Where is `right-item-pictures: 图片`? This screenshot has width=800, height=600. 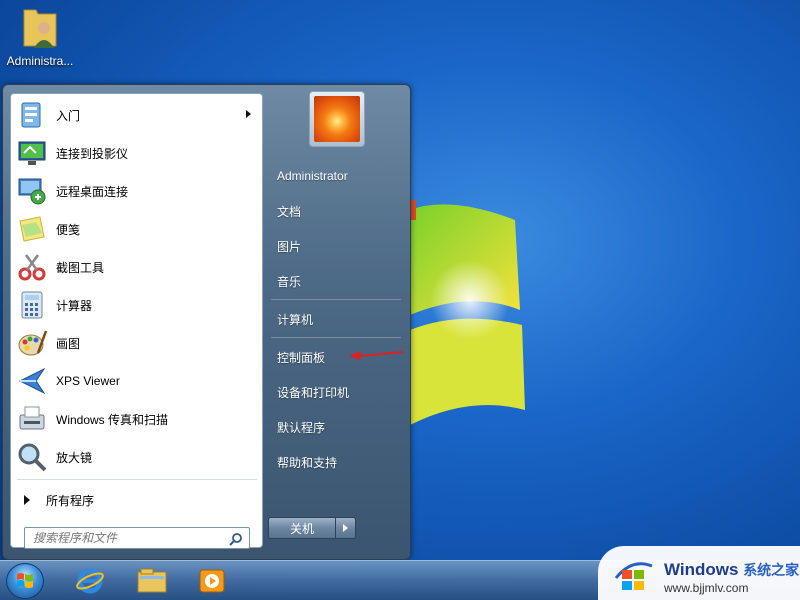
right-item-pictures: 图片 is located at coordinates (337, 246).